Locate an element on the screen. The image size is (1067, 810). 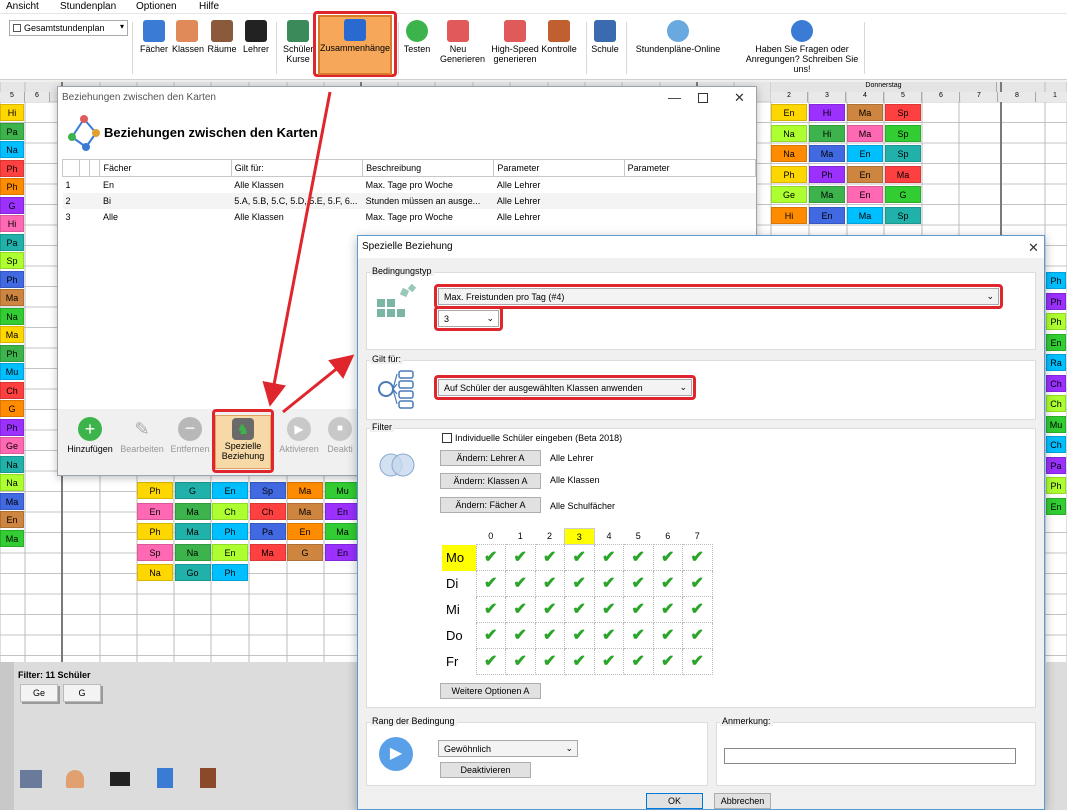
maximize-icon is located at coordinates (703, 98).